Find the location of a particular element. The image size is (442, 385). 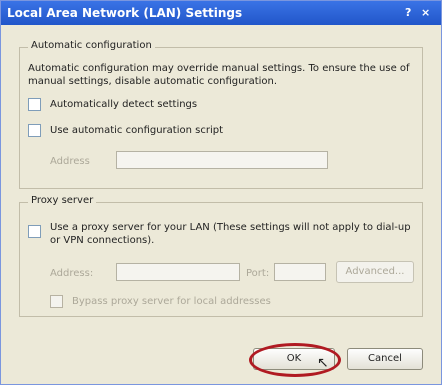

auto-detect-checkbox is located at coordinates (34, 104).